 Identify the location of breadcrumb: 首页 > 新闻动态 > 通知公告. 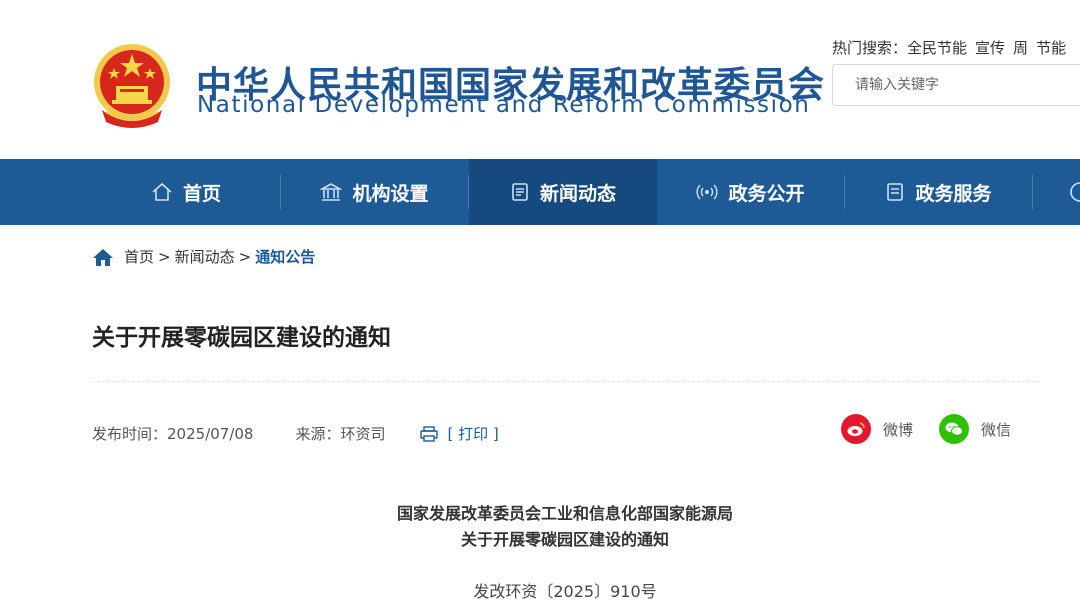
(203, 256).